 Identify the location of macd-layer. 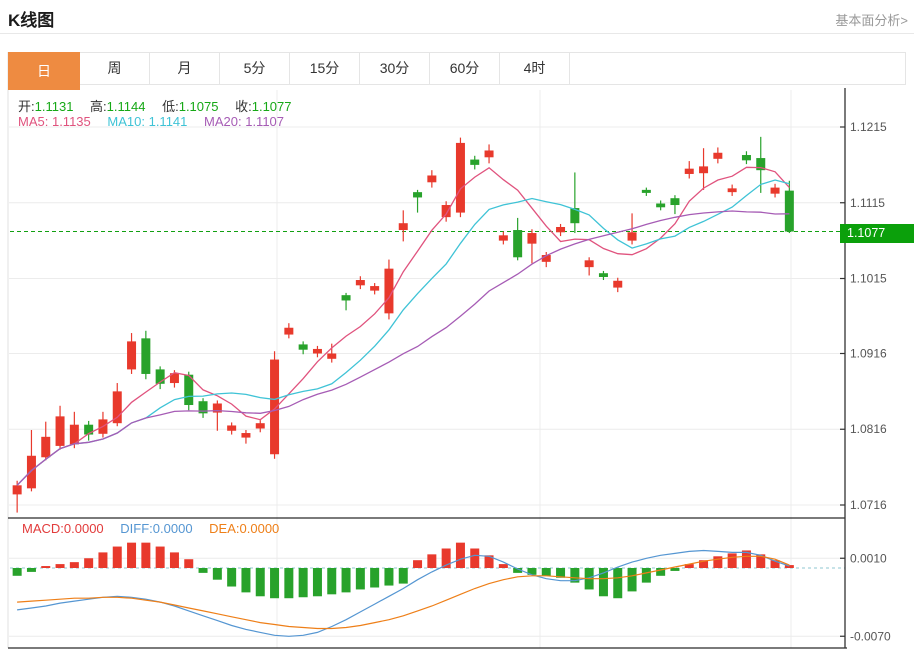
(403, 589).